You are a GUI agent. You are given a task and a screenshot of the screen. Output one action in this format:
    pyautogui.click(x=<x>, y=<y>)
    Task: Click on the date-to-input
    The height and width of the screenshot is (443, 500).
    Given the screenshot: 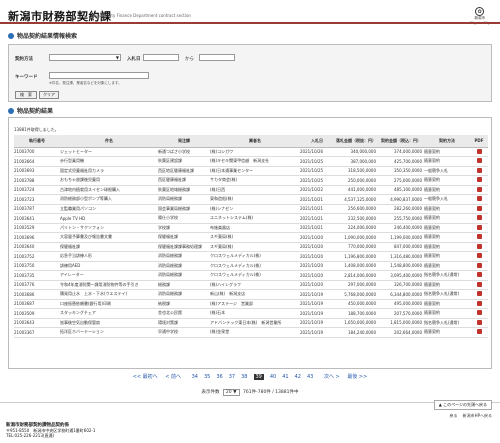 What is the action you would take?
    pyautogui.click(x=217, y=57)
    